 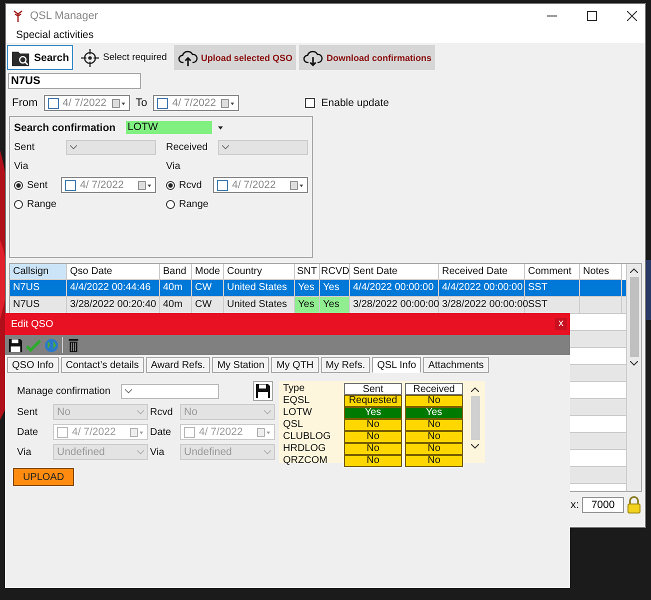 What do you see at coordinates (394, 272) in the screenshot?
I see `column-header: Sent Date` at bounding box center [394, 272].